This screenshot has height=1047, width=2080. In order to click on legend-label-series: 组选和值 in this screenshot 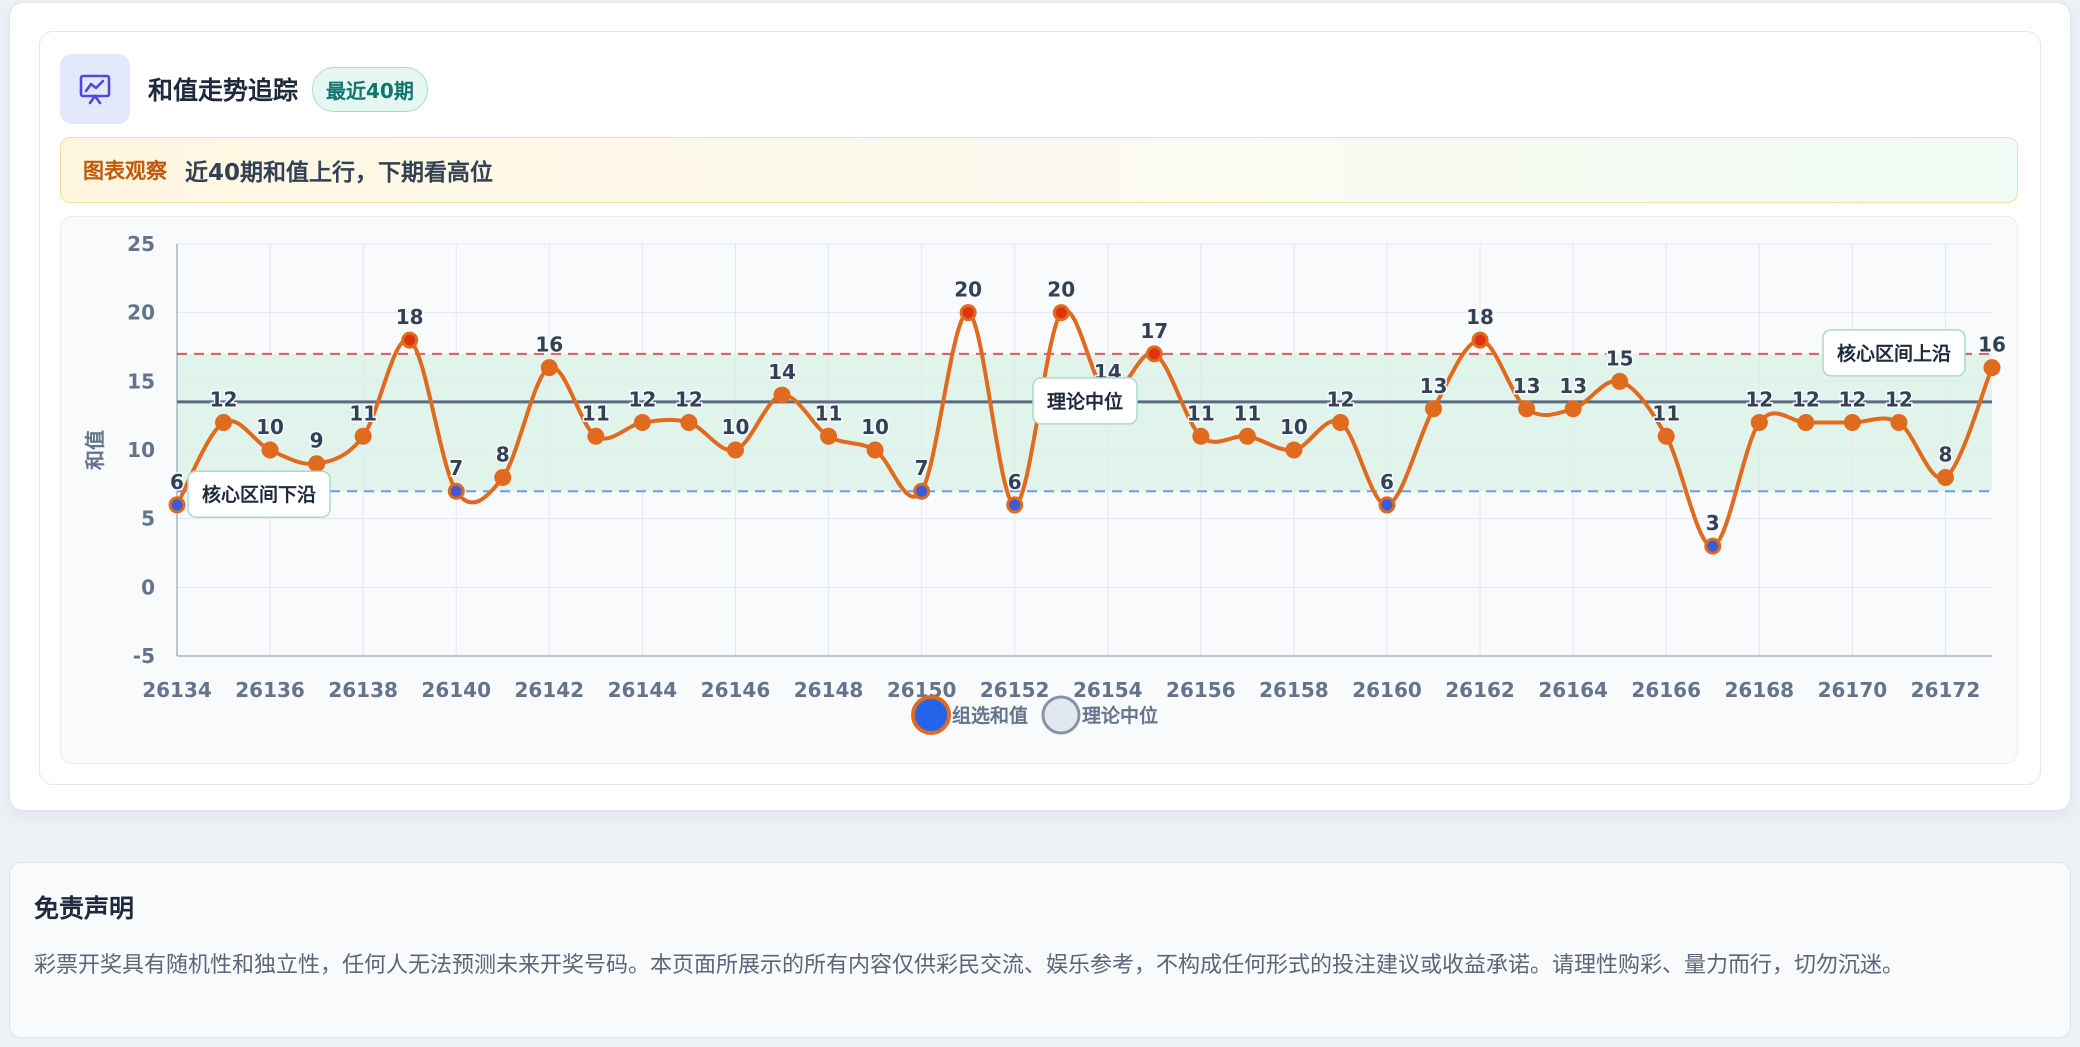, I will do `click(990, 715)`.